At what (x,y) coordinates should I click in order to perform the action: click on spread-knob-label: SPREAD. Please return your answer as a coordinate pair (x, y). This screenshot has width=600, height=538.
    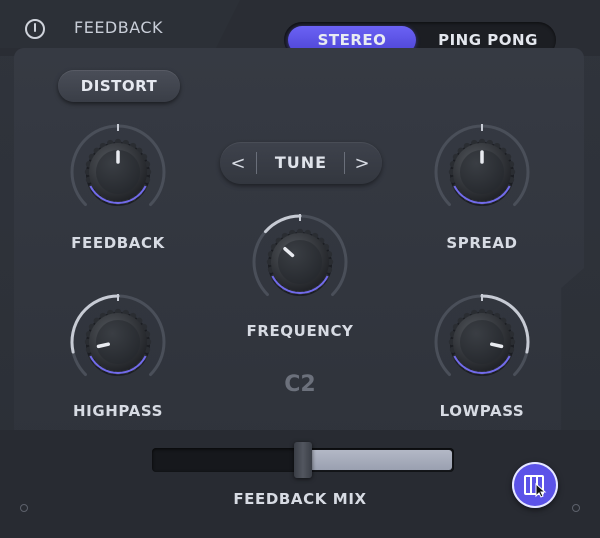
    Looking at the image, I should click on (482, 243).